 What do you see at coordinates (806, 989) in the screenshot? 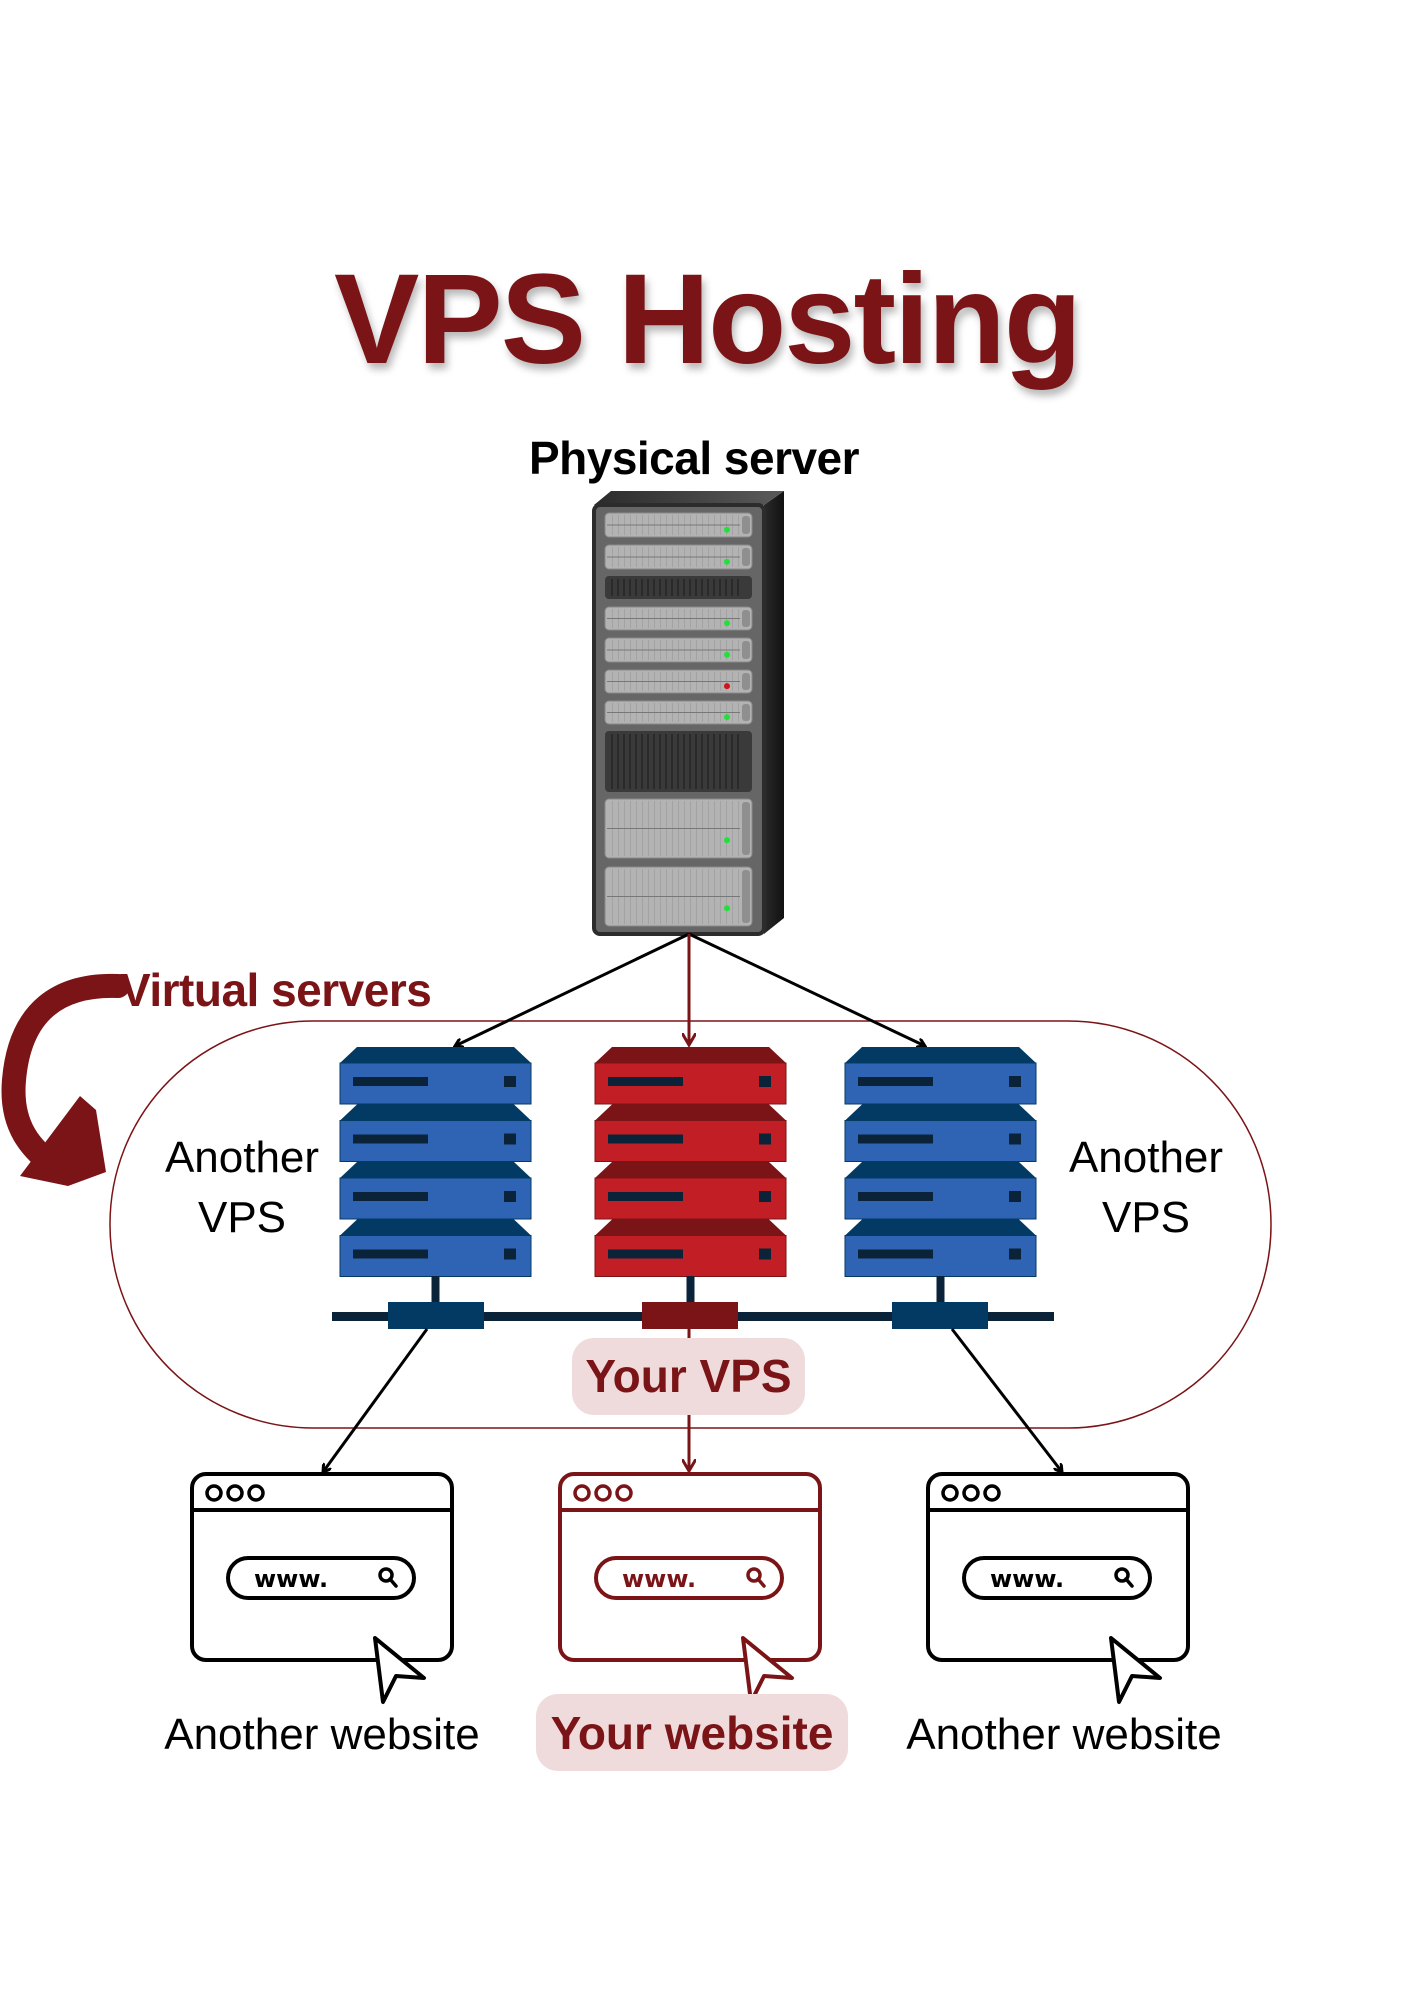
I see `arrow-to-right-vps` at bounding box center [806, 989].